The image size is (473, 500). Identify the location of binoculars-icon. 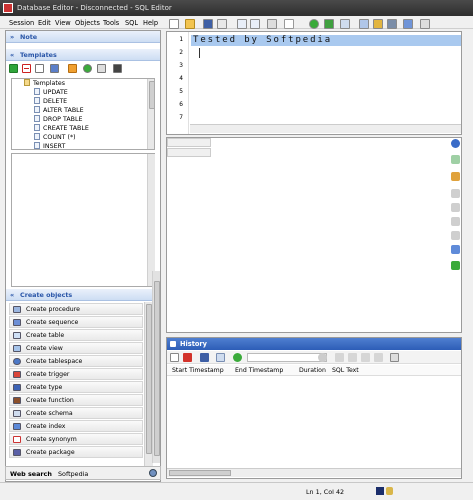
(153, 473).